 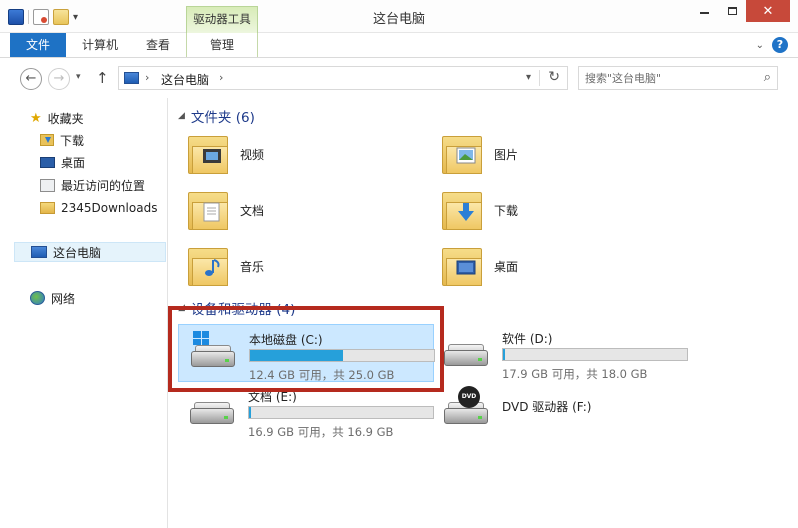 I want to click on nav-item-2345downloads: 2345Downloads, so click(x=98, y=208).